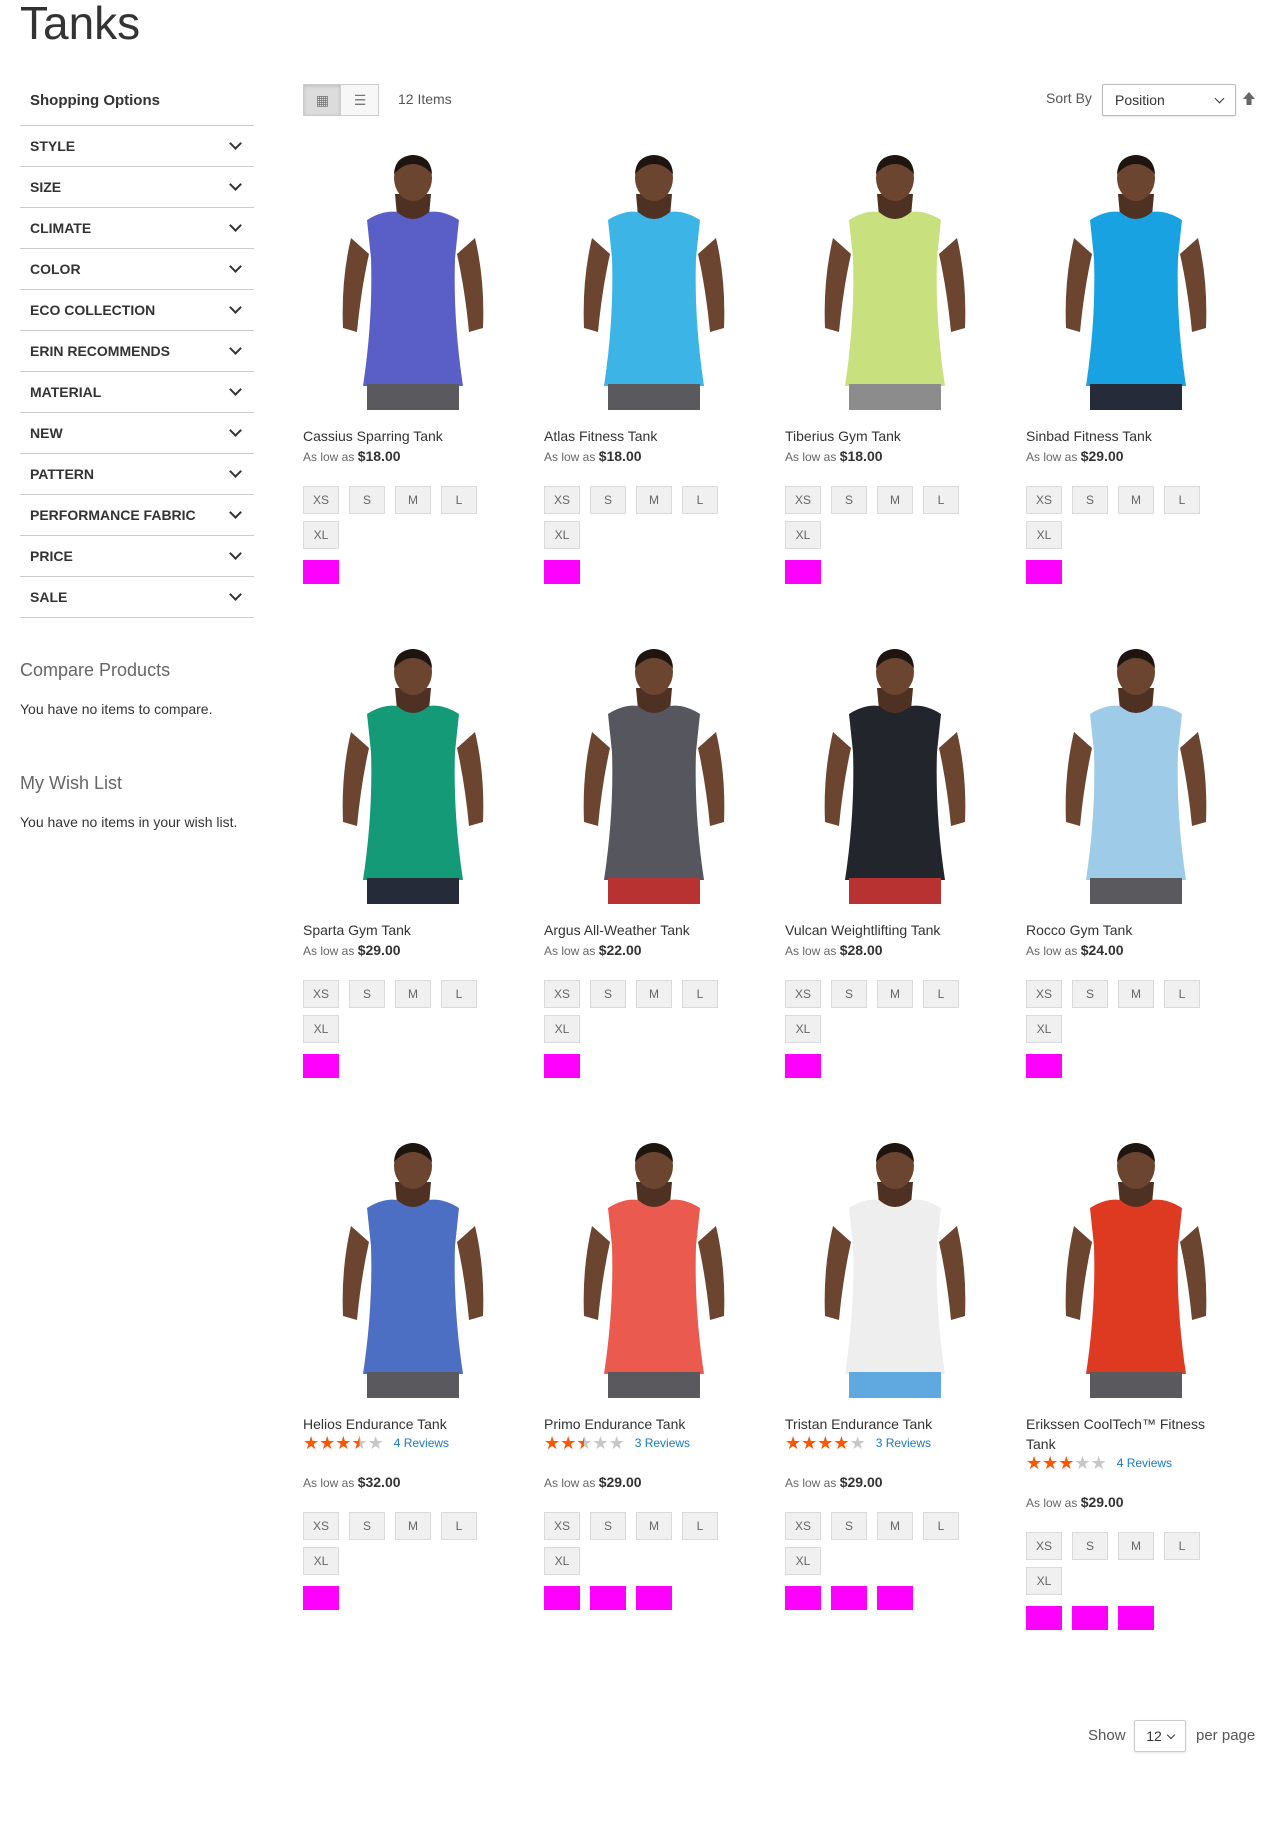 The height and width of the screenshot is (1830, 1280). What do you see at coordinates (1126, 930) in the screenshot?
I see `product-name-link: Rocco Gym Tank` at bounding box center [1126, 930].